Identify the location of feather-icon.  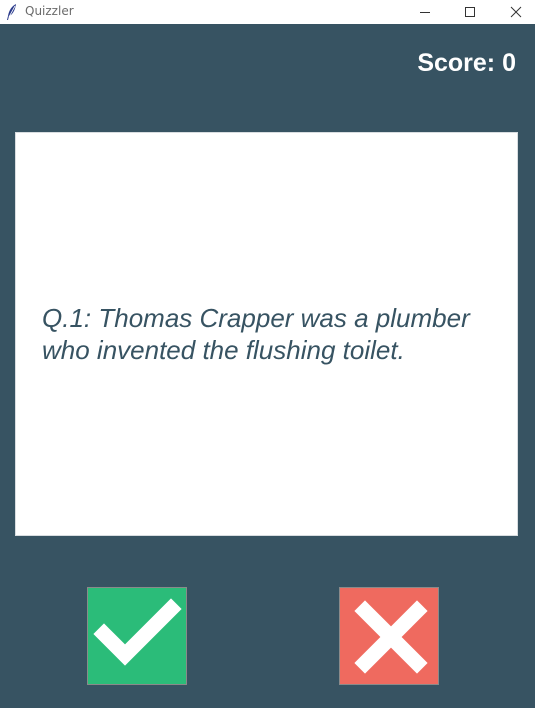
(12, 12).